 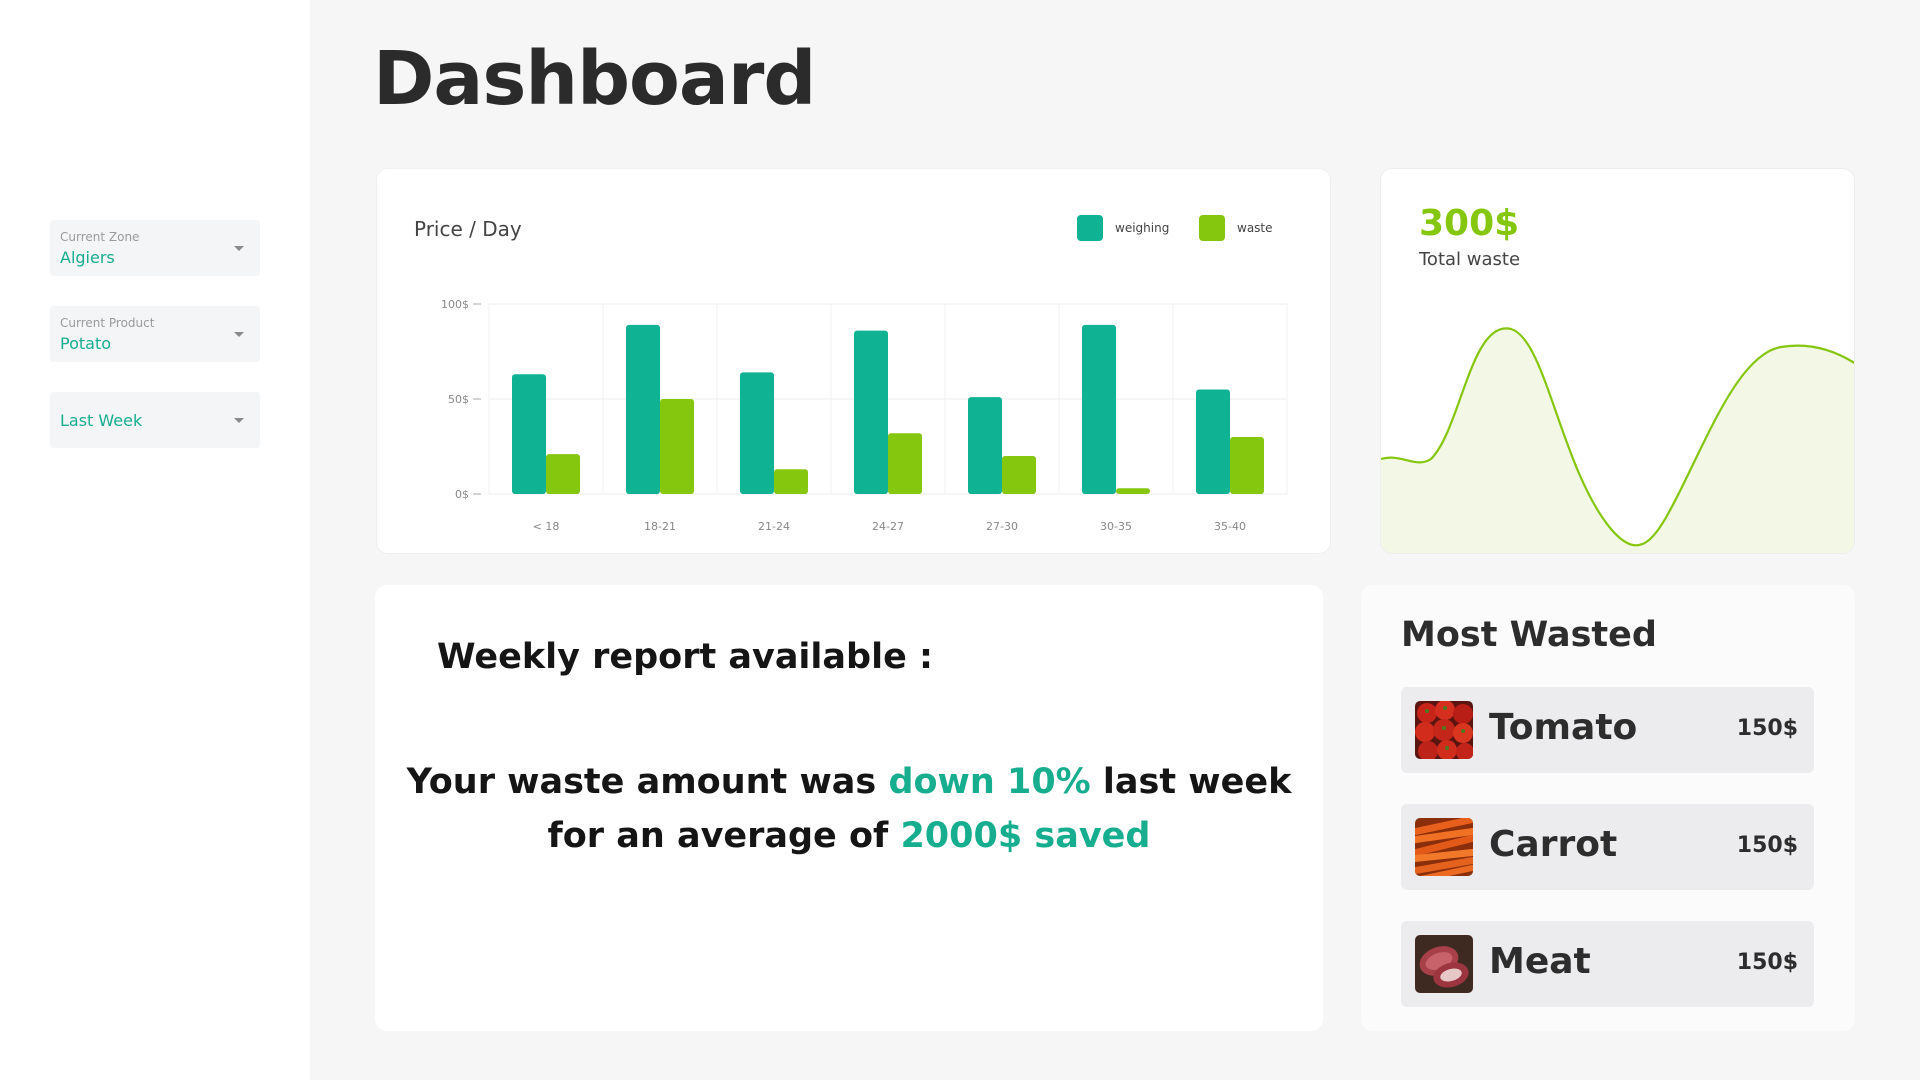 I want to click on x-tick-label: 30-35, so click(x=1116, y=526).